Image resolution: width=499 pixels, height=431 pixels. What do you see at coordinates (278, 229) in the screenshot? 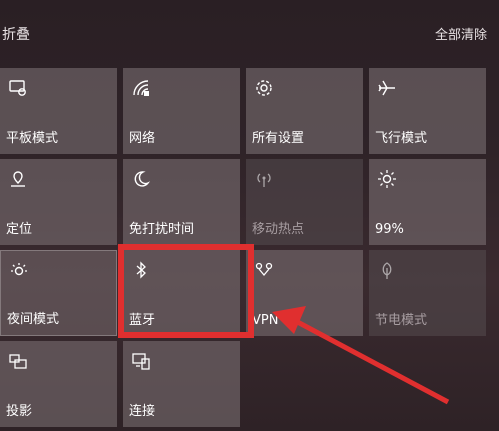
I see `tile-label: 移动热点` at bounding box center [278, 229].